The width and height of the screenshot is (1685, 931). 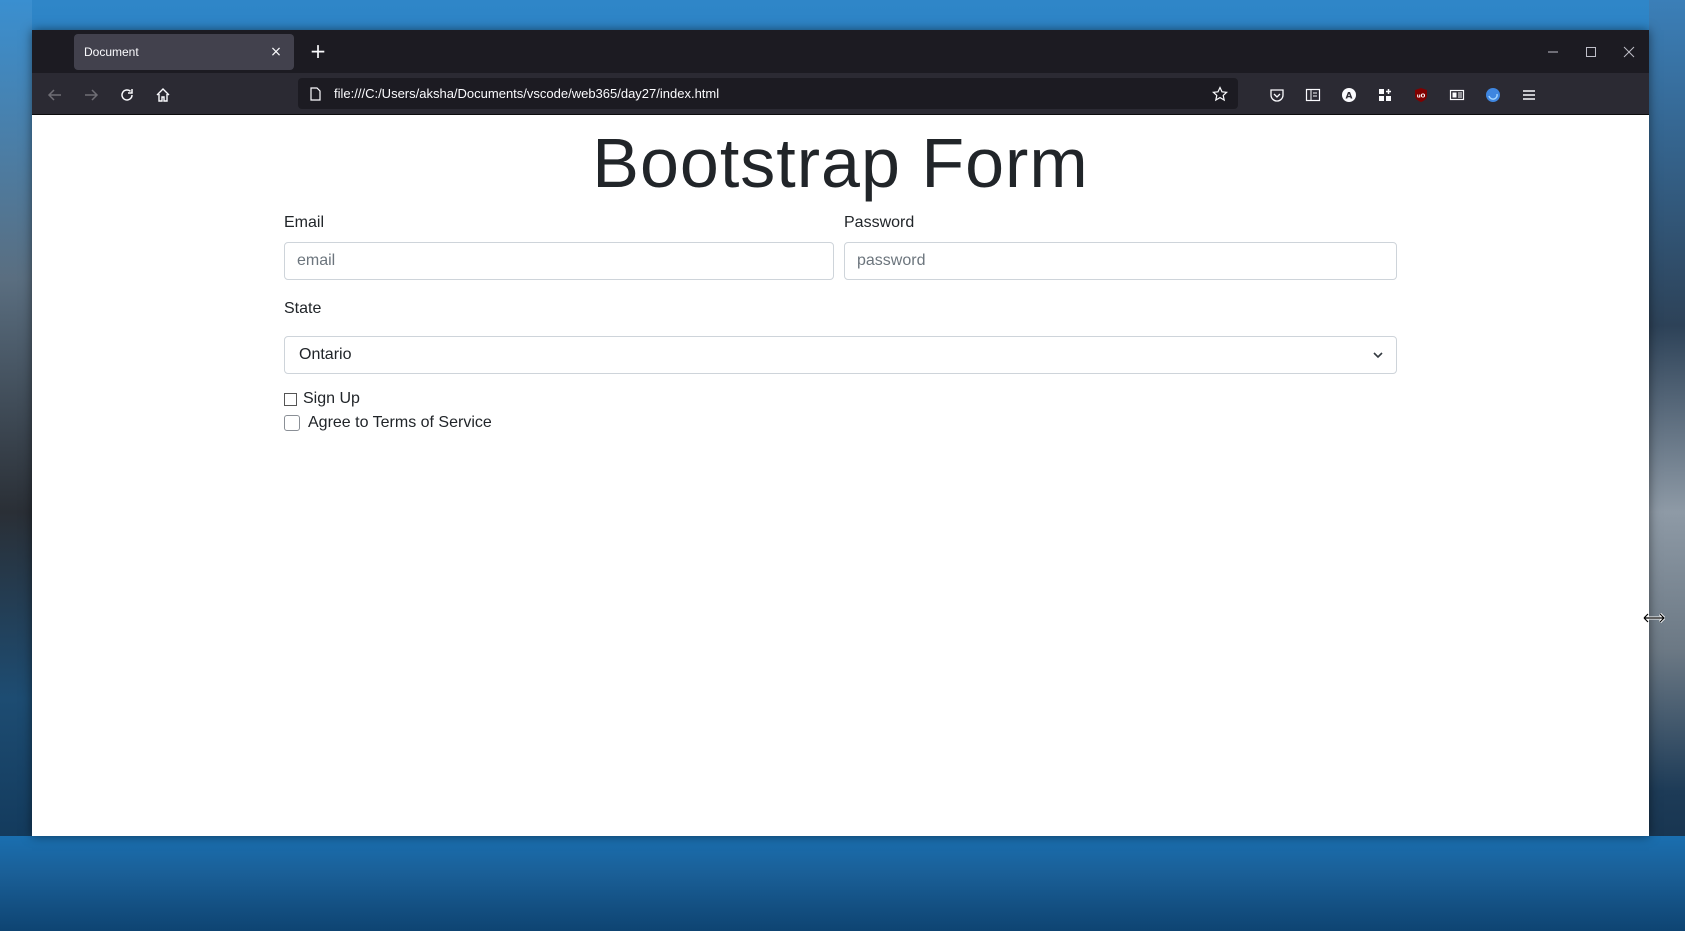 I want to click on email-label: Email, so click(x=304, y=222).